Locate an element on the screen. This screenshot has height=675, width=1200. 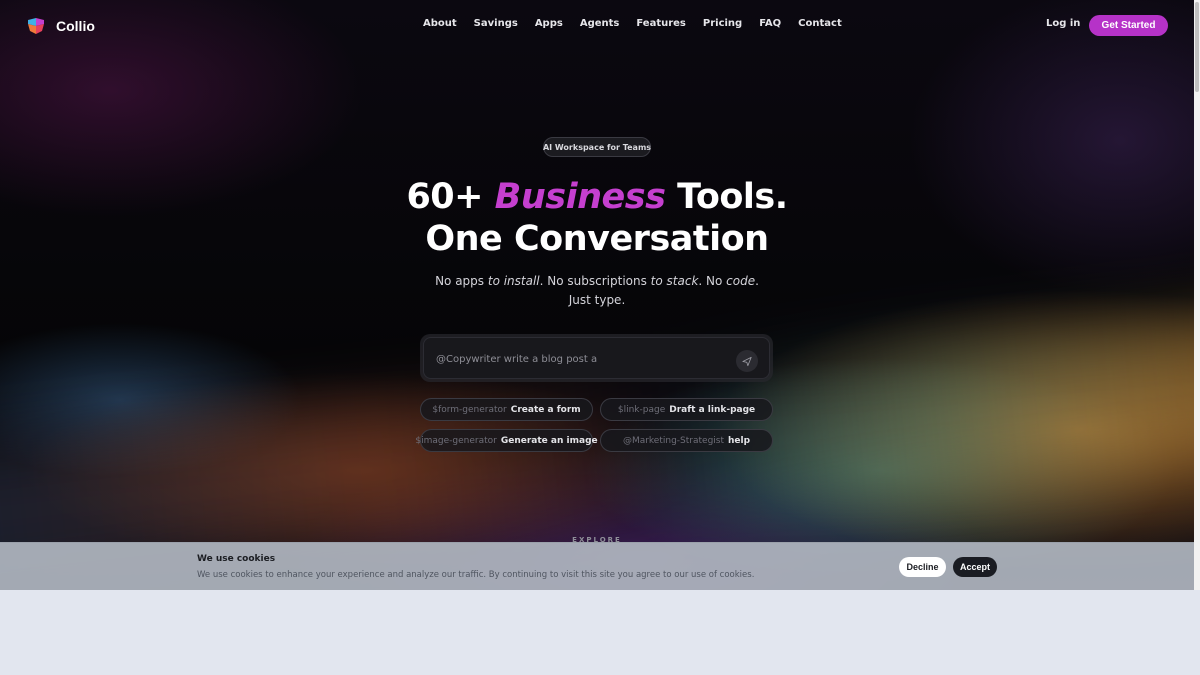
hero-headline: 60+ Business Tools. One Conversation is located at coordinates (597, 218).